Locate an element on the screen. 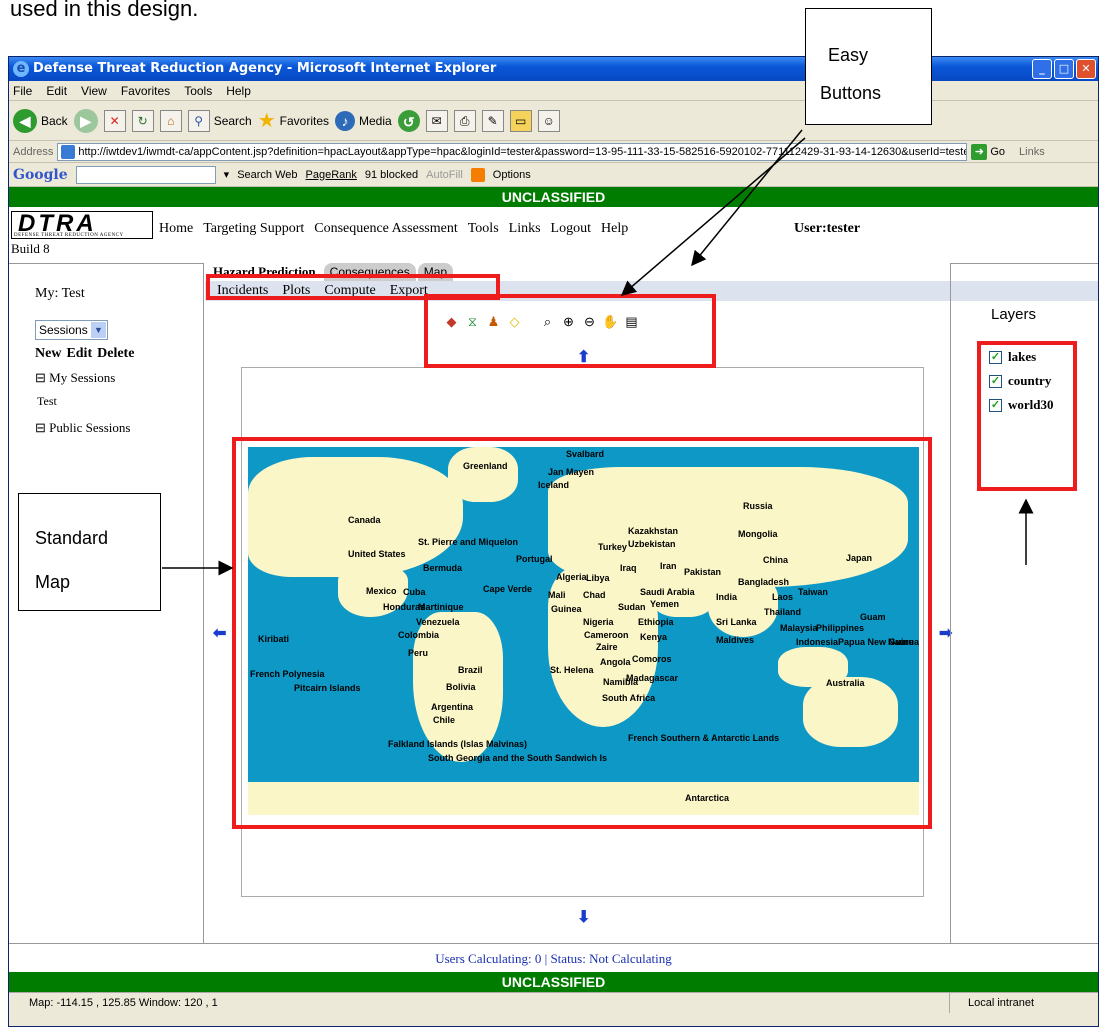  my-sessions-label: My Sessions is located at coordinates (82, 377).